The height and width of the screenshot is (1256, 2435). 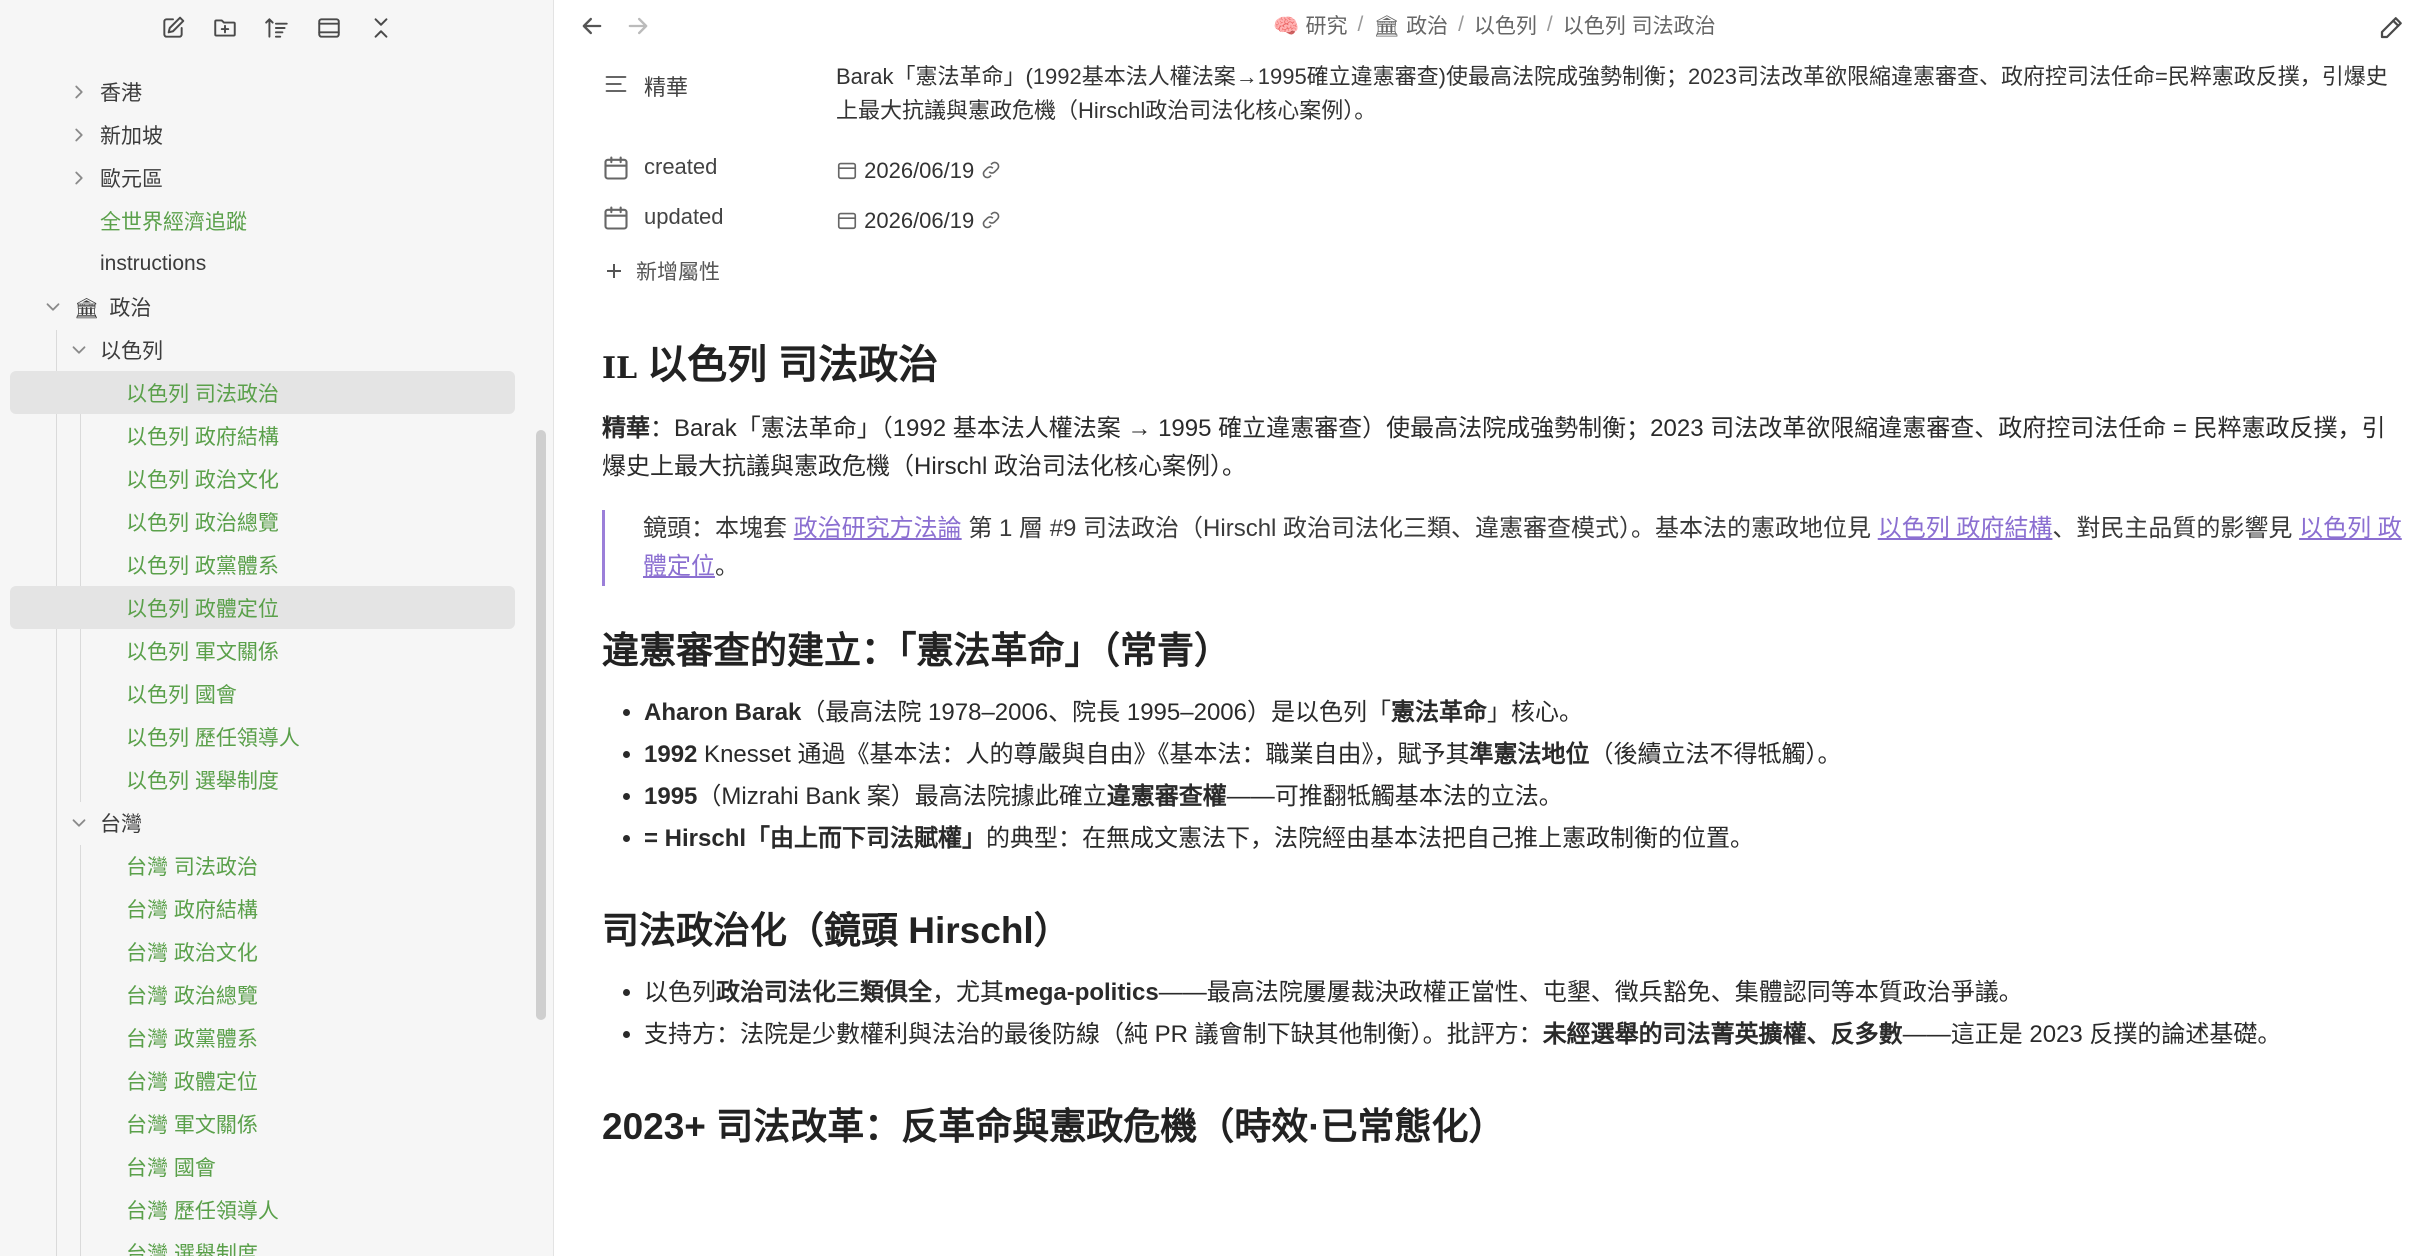 I want to click on property-created: created 2026/06/19, so click(x=1502, y=169).